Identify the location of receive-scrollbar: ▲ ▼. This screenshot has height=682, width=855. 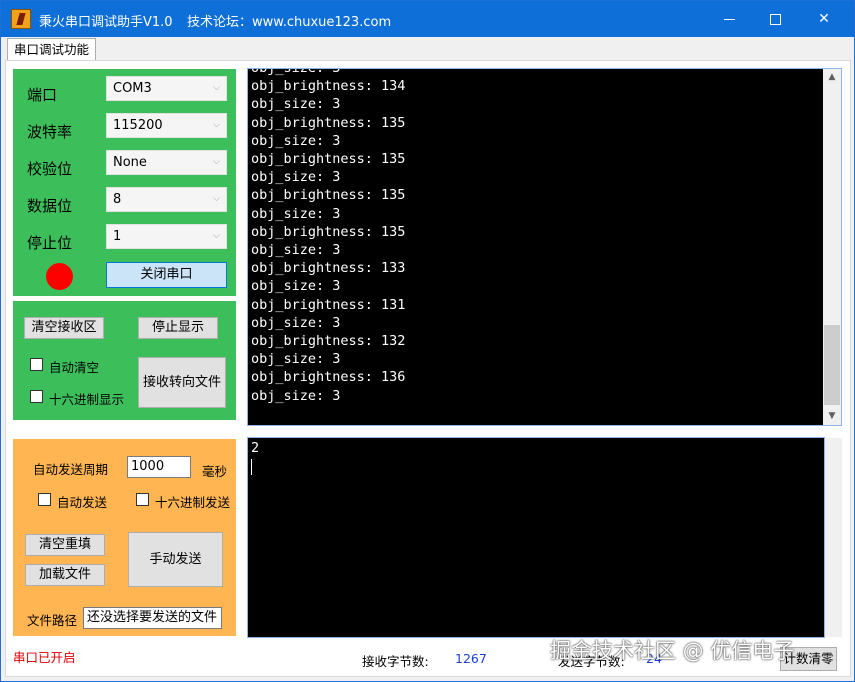
(832, 247).